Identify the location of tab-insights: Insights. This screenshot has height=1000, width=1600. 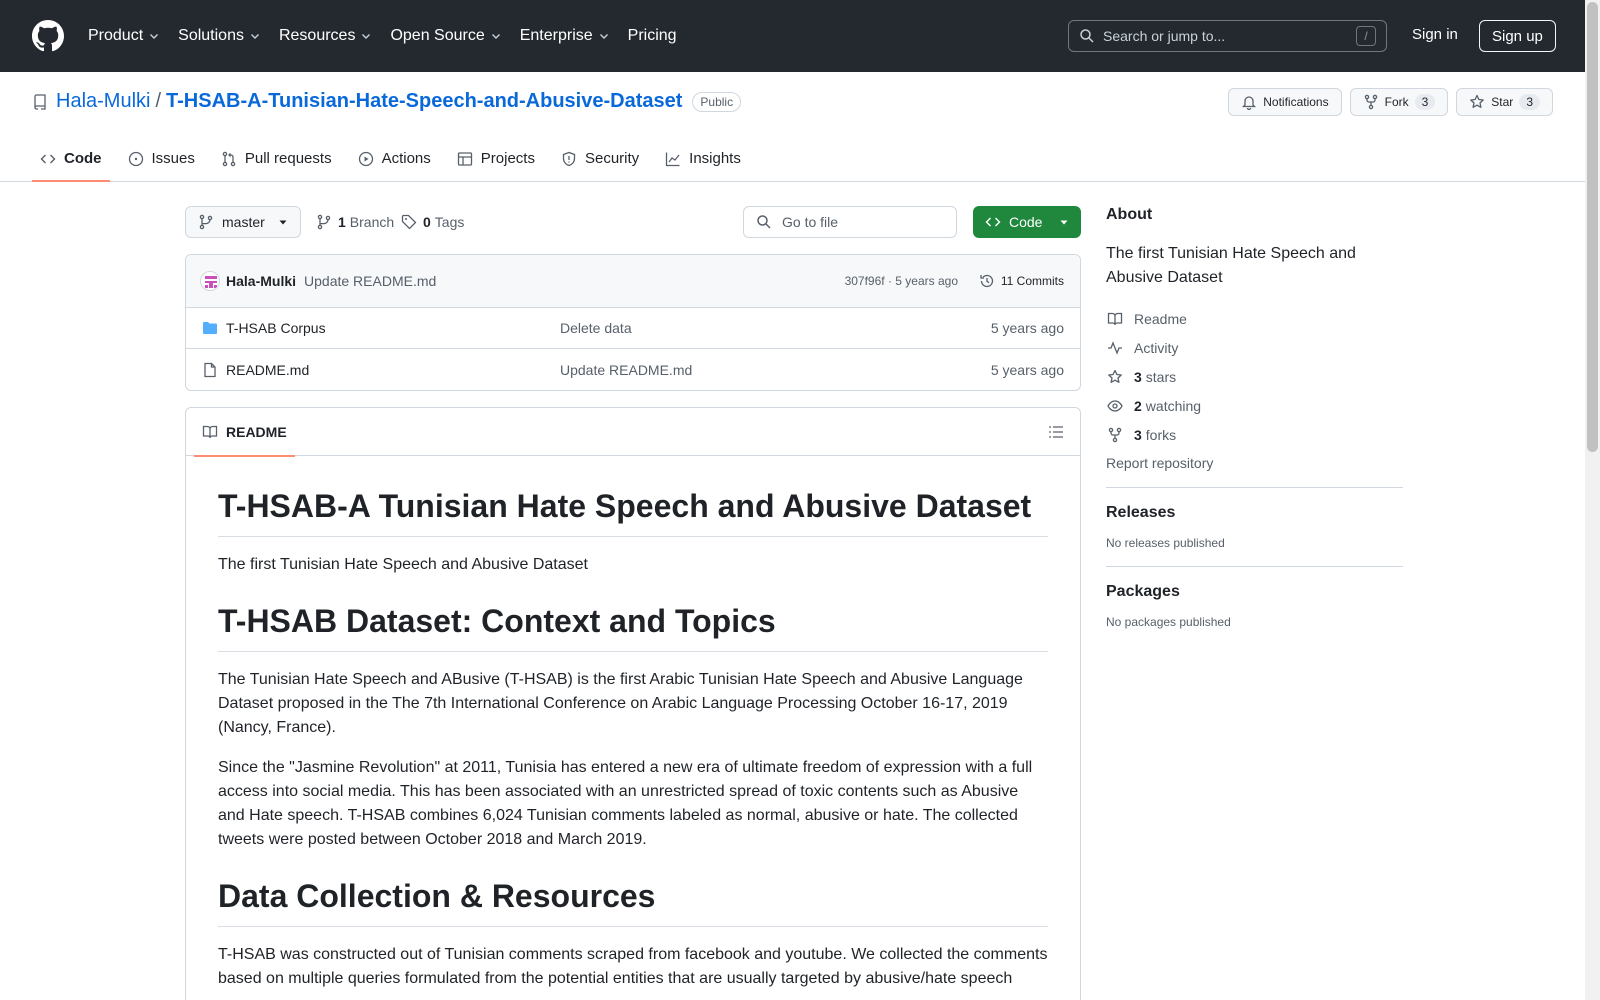
(703, 158).